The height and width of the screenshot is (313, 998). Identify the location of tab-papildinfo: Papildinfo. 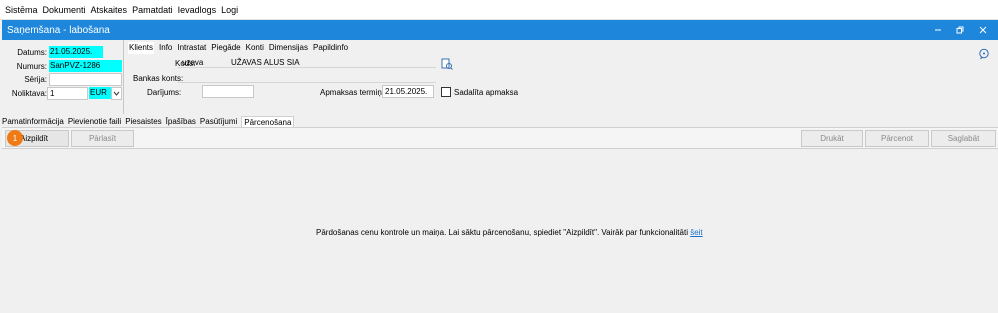
(330, 48).